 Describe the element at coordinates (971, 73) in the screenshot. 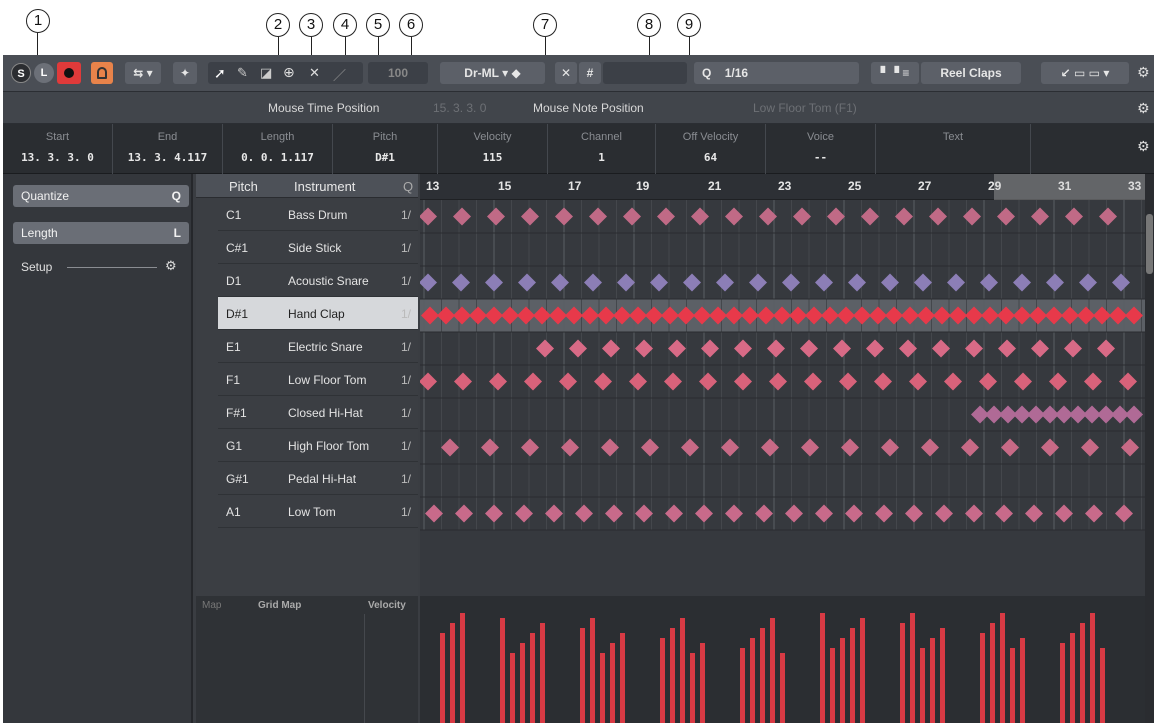

I see `track-name-select: Reel Claps` at that location.